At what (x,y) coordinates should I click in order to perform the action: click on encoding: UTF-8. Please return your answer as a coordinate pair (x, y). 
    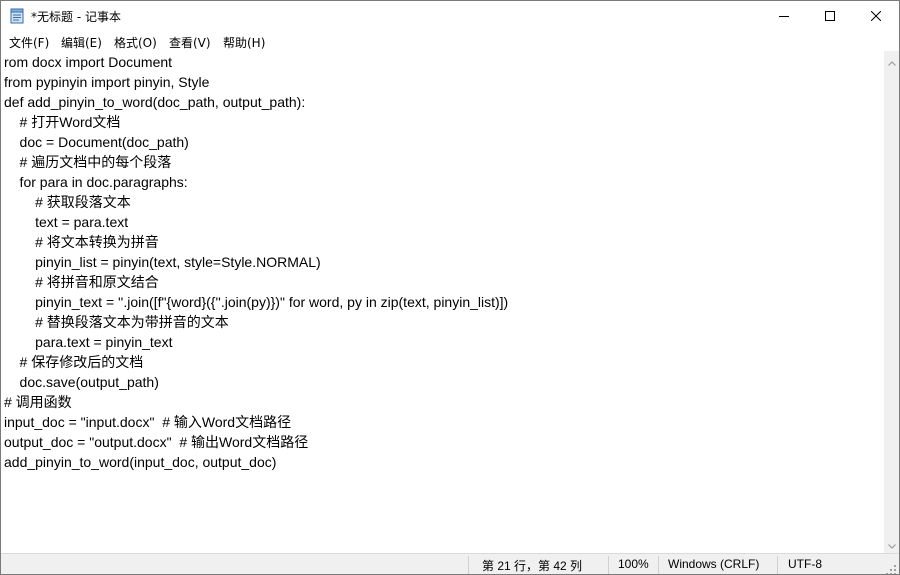
    Looking at the image, I should click on (805, 564).